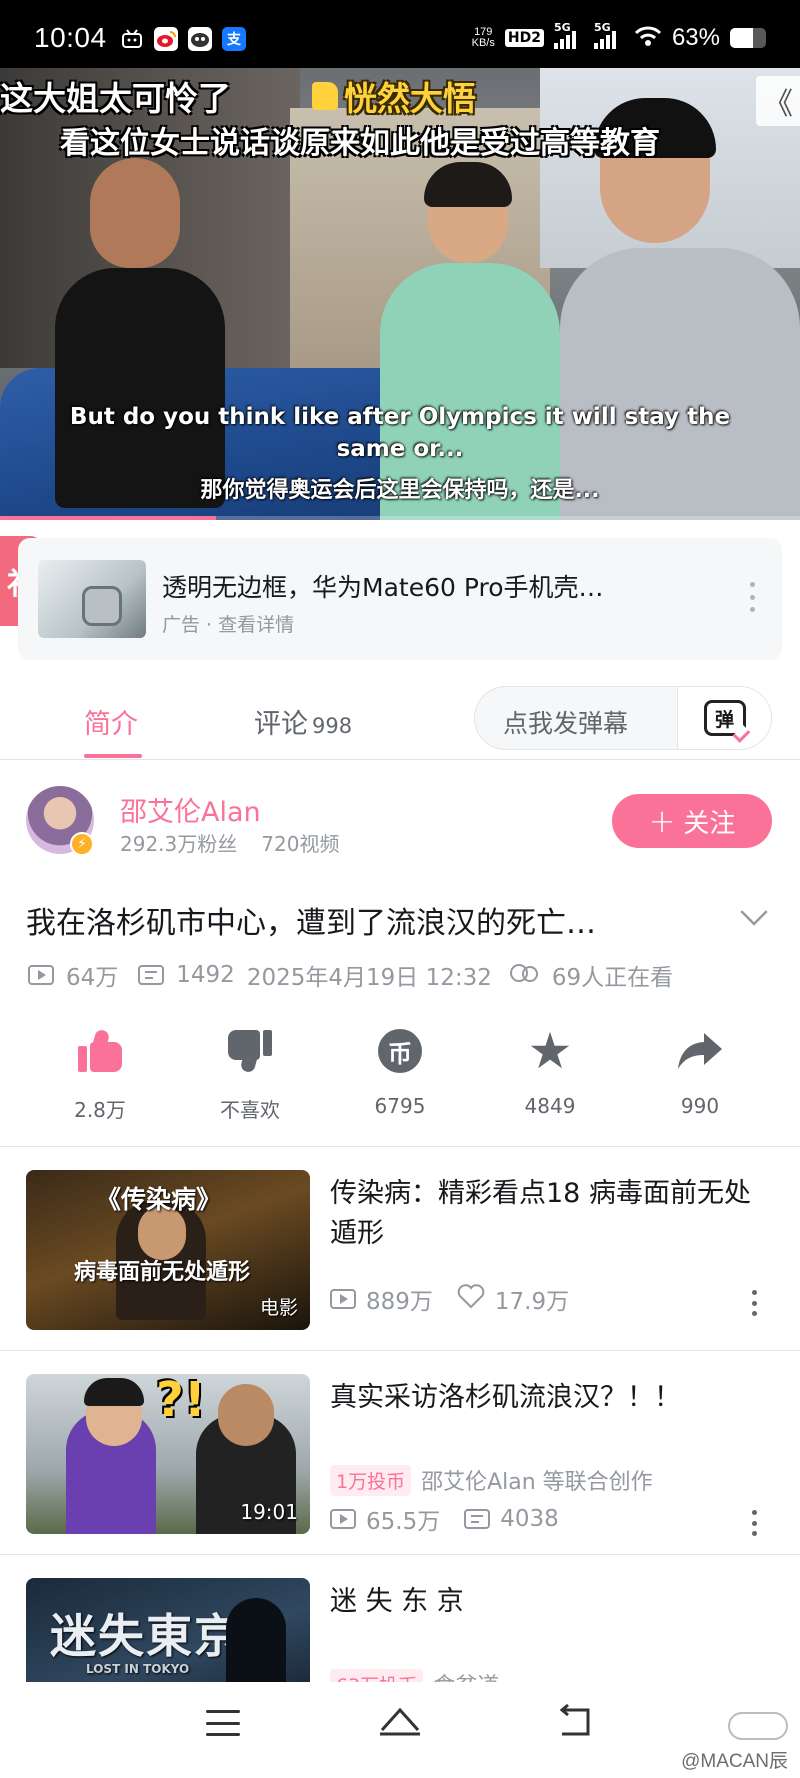 The height and width of the screenshot is (1778, 800). What do you see at coordinates (565, 722) in the screenshot?
I see `danmaku-input: 点我发弹幕` at bounding box center [565, 722].